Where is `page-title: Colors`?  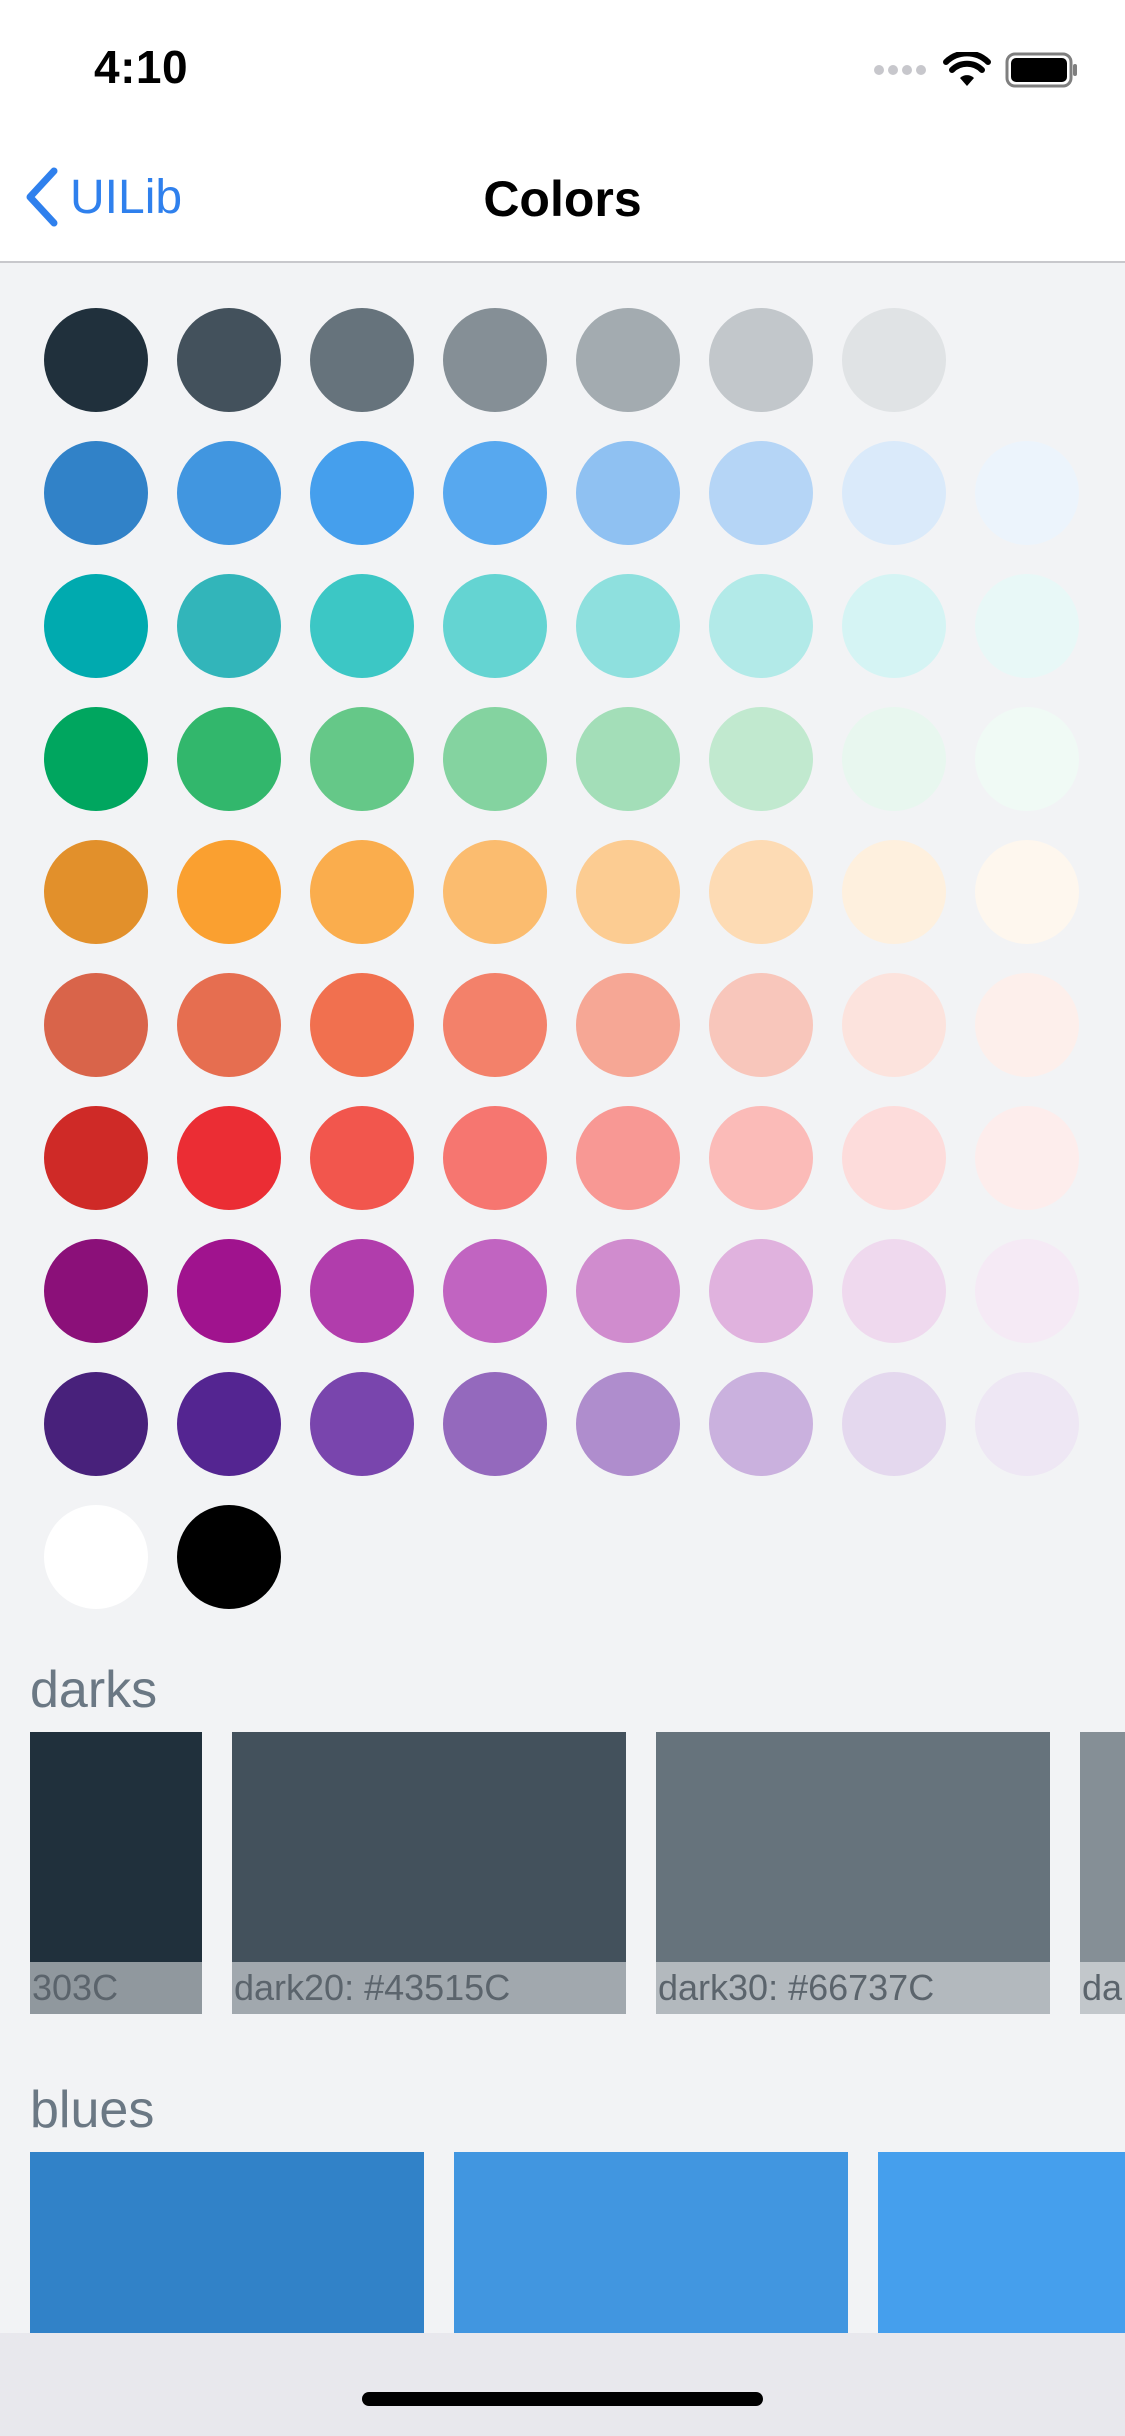
page-title: Colors is located at coordinates (562, 199).